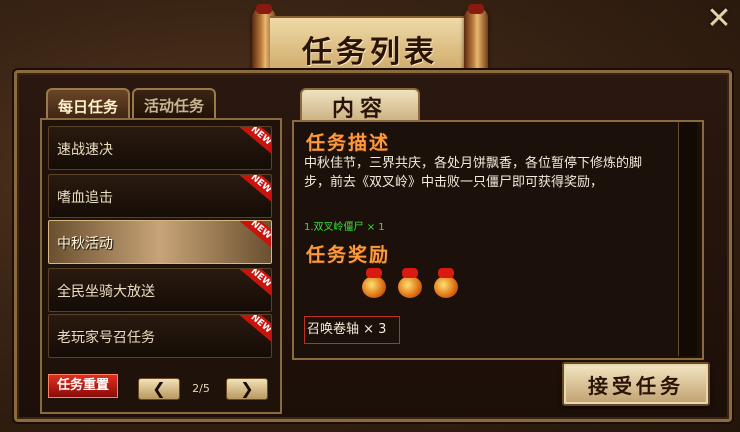 This screenshot has width=740, height=432. I want to click on quest-label: 速战速决, so click(85, 150).